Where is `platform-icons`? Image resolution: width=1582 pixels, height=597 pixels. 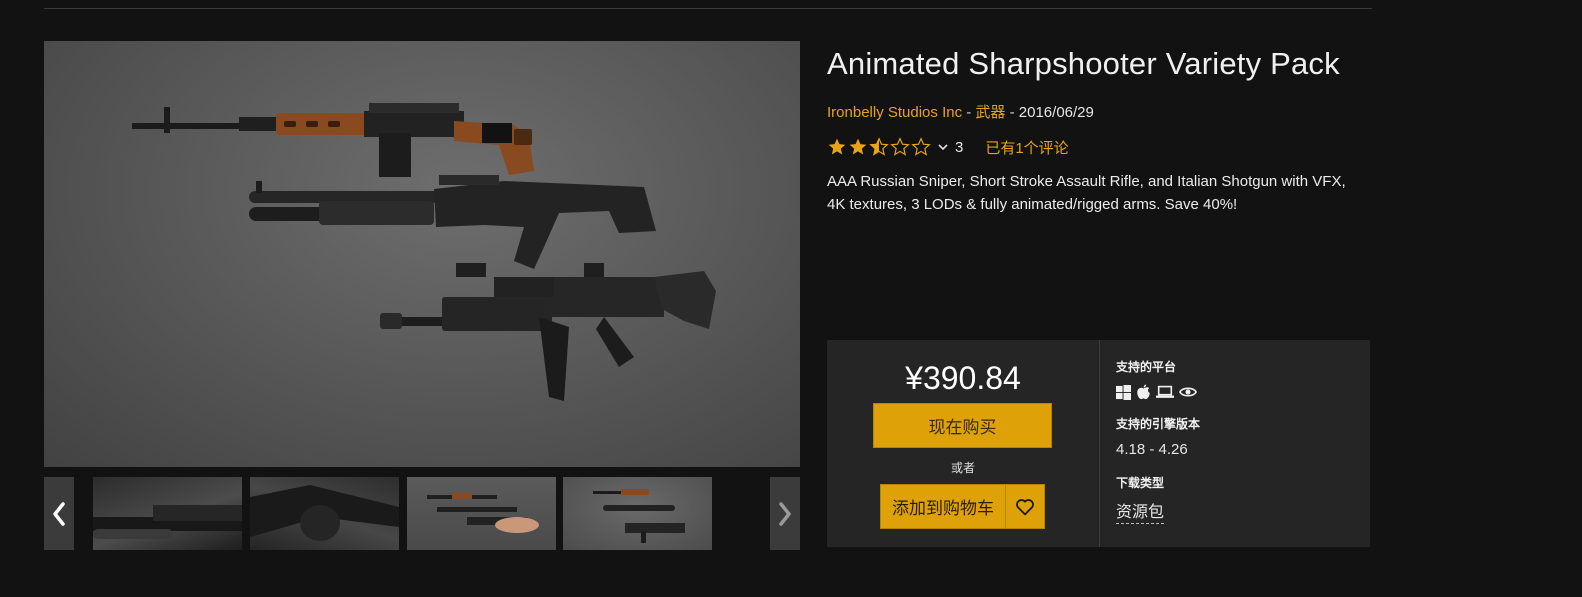 platform-icons is located at coordinates (1156, 392).